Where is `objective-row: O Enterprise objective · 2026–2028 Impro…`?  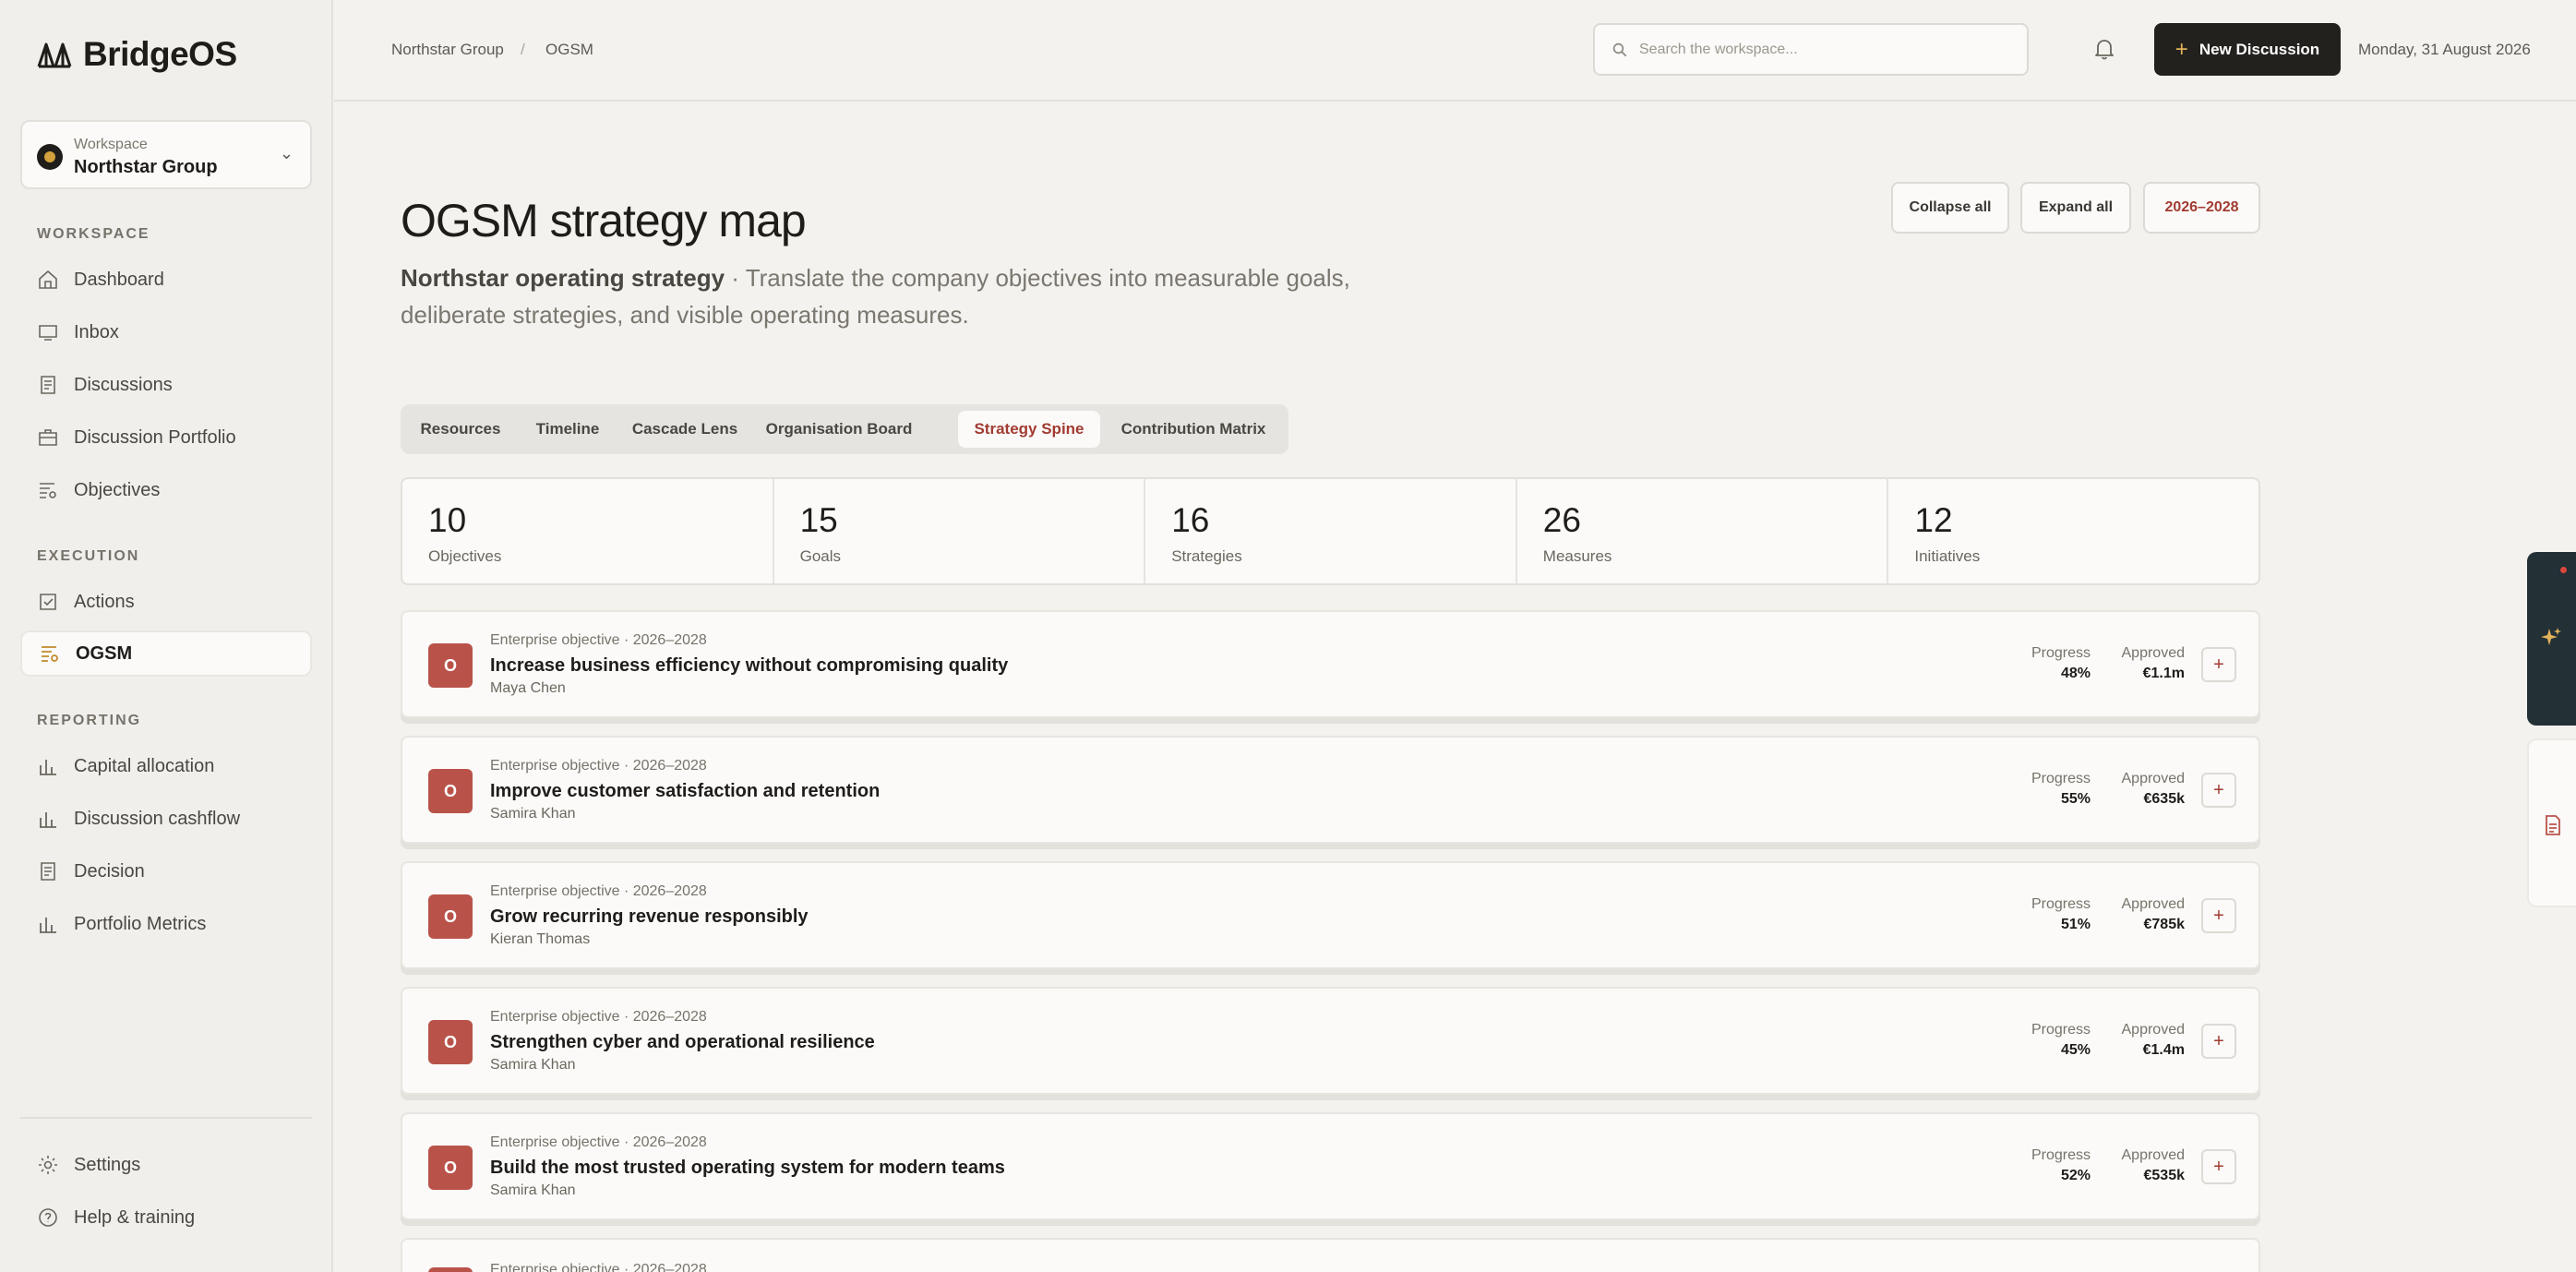 objective-row: O Enterprise objective · 2026–2028 Impro… is located at coordinates (1331, 790).